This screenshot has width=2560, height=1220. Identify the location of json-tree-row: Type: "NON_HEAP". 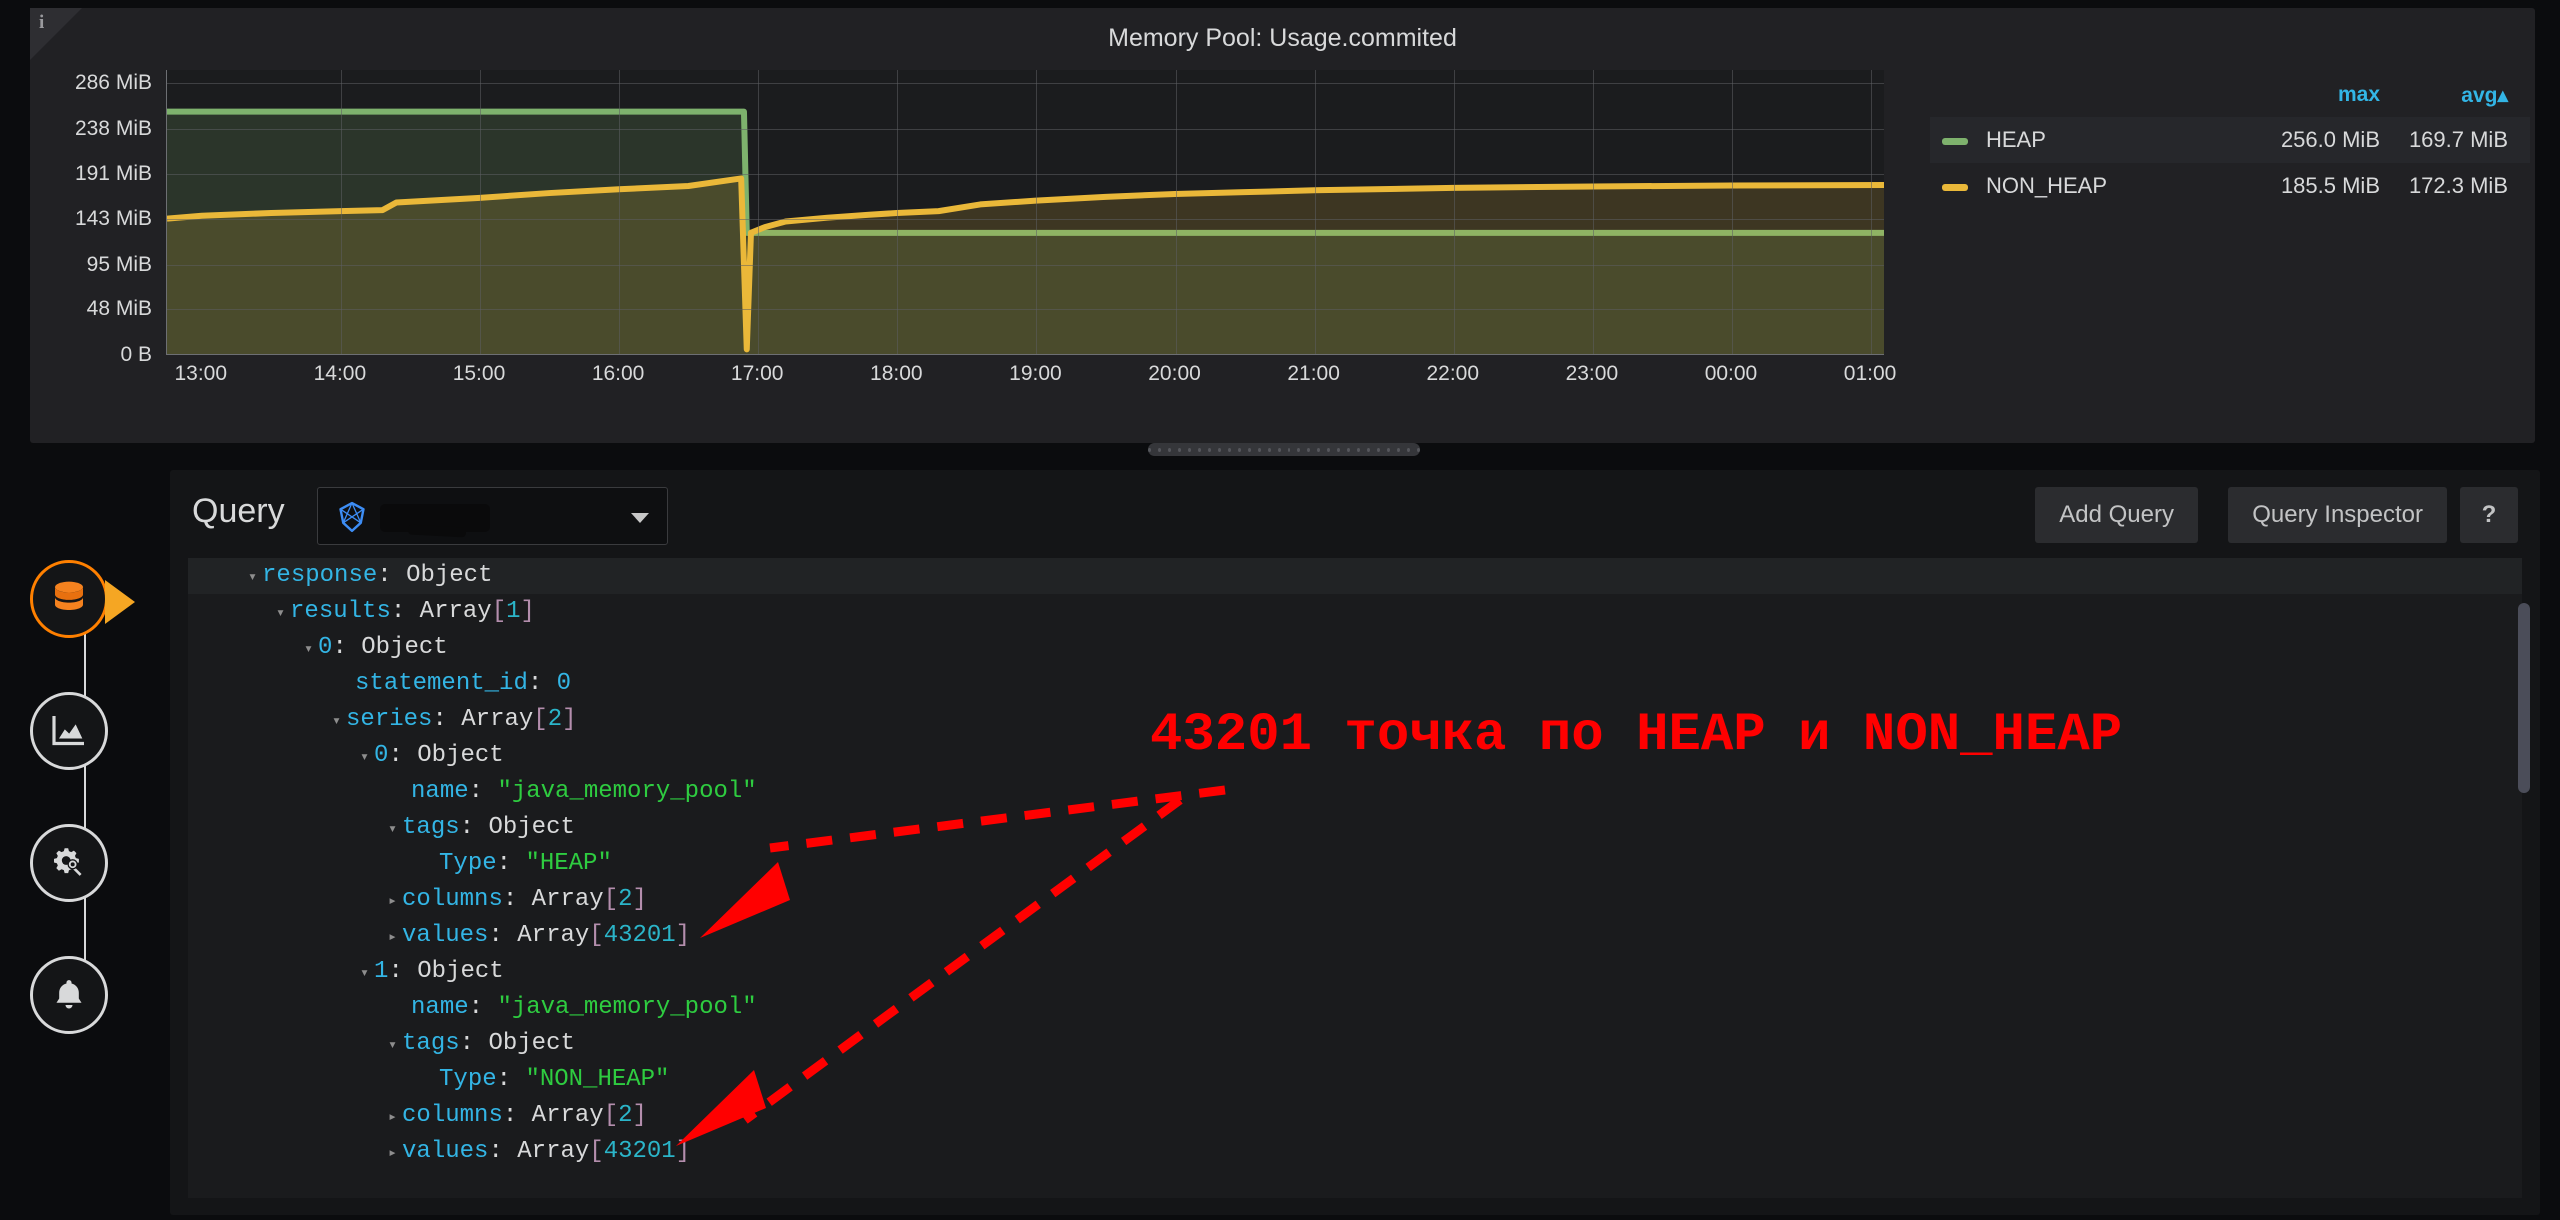
(1355, 1080).